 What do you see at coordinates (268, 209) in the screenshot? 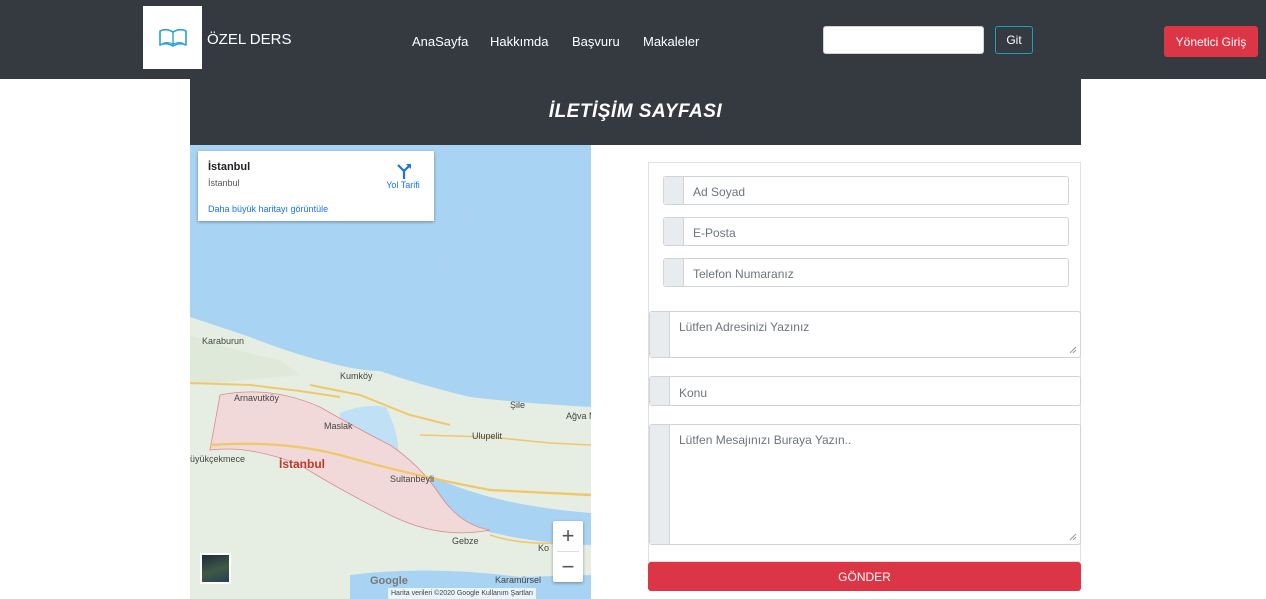
I see `larger-map-link: Daha büyük haritayı görüntüle` at bounding box center [268, 209].